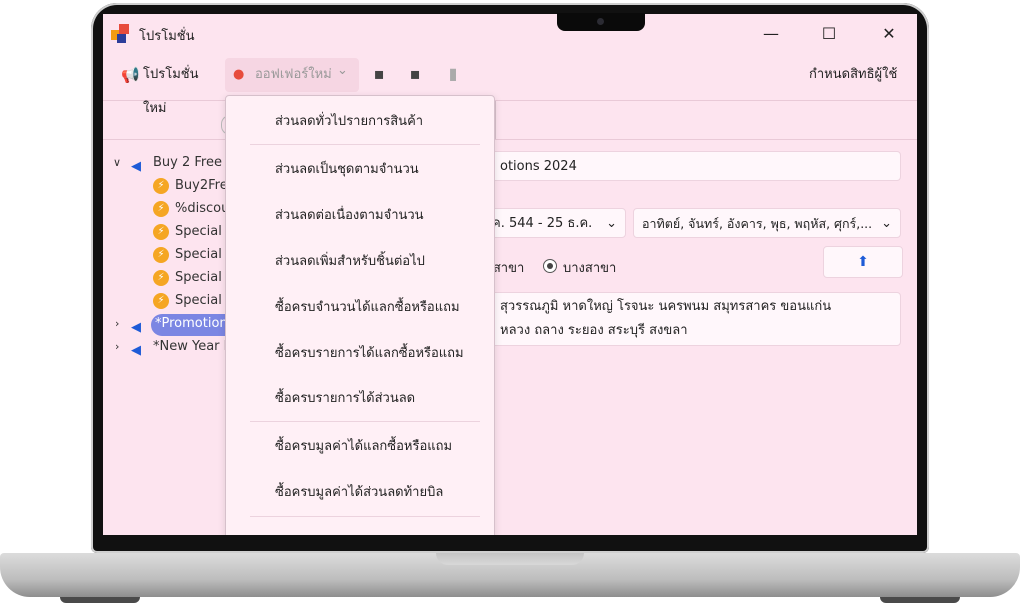 This screenshot has width=1020, height=607. What do you see at coordinates (495, 120) in the screenshot?
I see `tab-divider` at bounding box center [495, 120].